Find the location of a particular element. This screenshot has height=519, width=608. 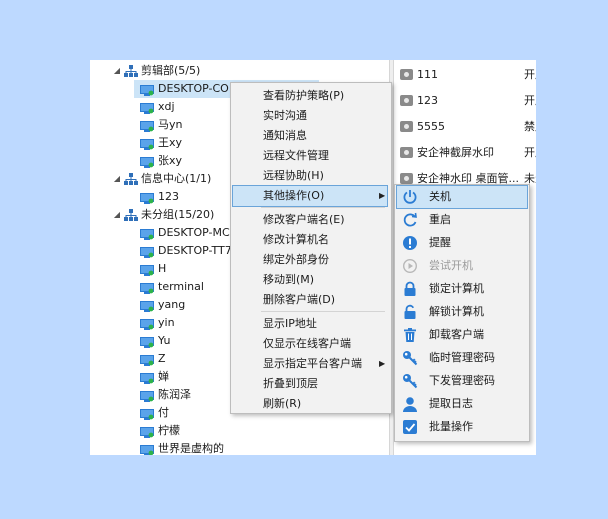

submenu-item: 锁定计算机 is located at coordinates (462, 289).